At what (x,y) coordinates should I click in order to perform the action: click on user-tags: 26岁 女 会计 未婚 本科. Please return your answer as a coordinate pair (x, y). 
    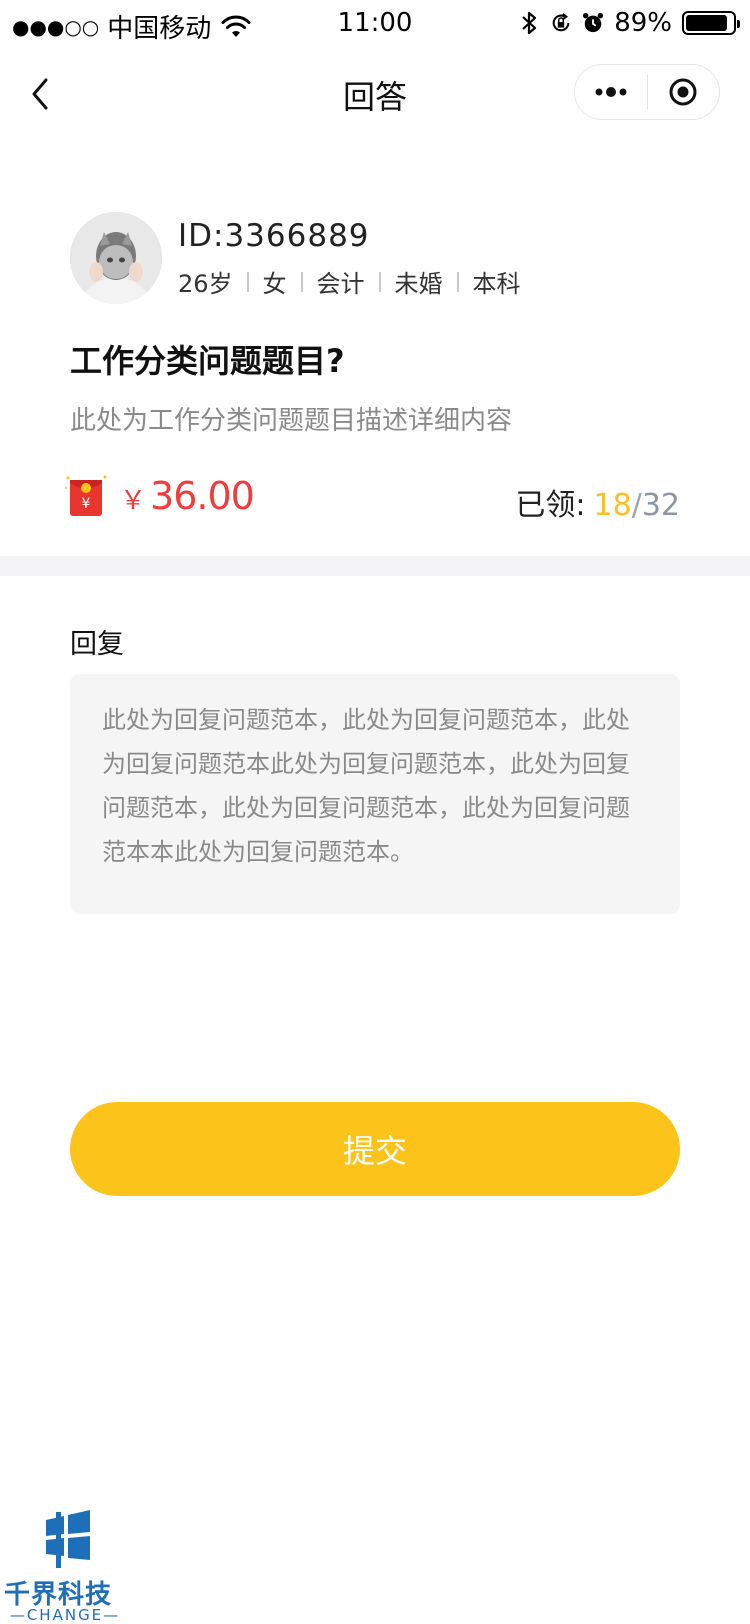
    Looking at the image, I should click on (349, 281).